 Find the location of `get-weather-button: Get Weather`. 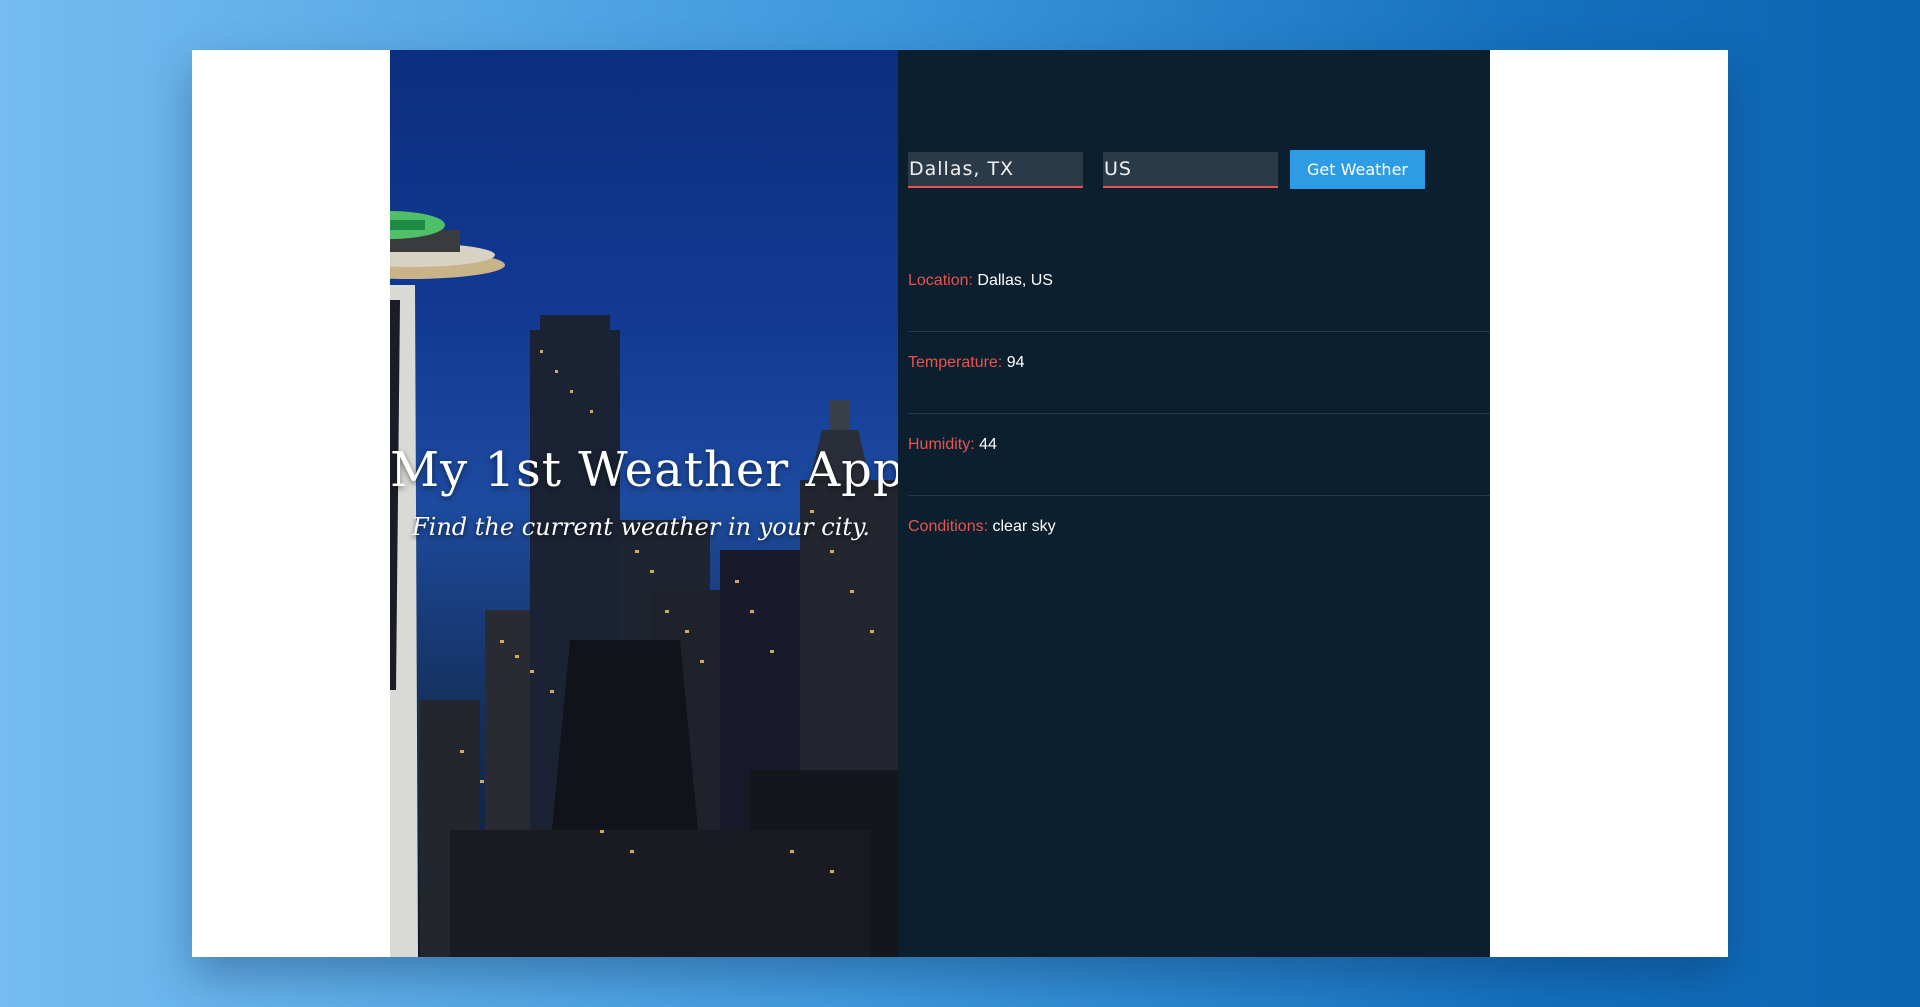

get-weather-button: Get Weather is located at coordinates (1357, 169).